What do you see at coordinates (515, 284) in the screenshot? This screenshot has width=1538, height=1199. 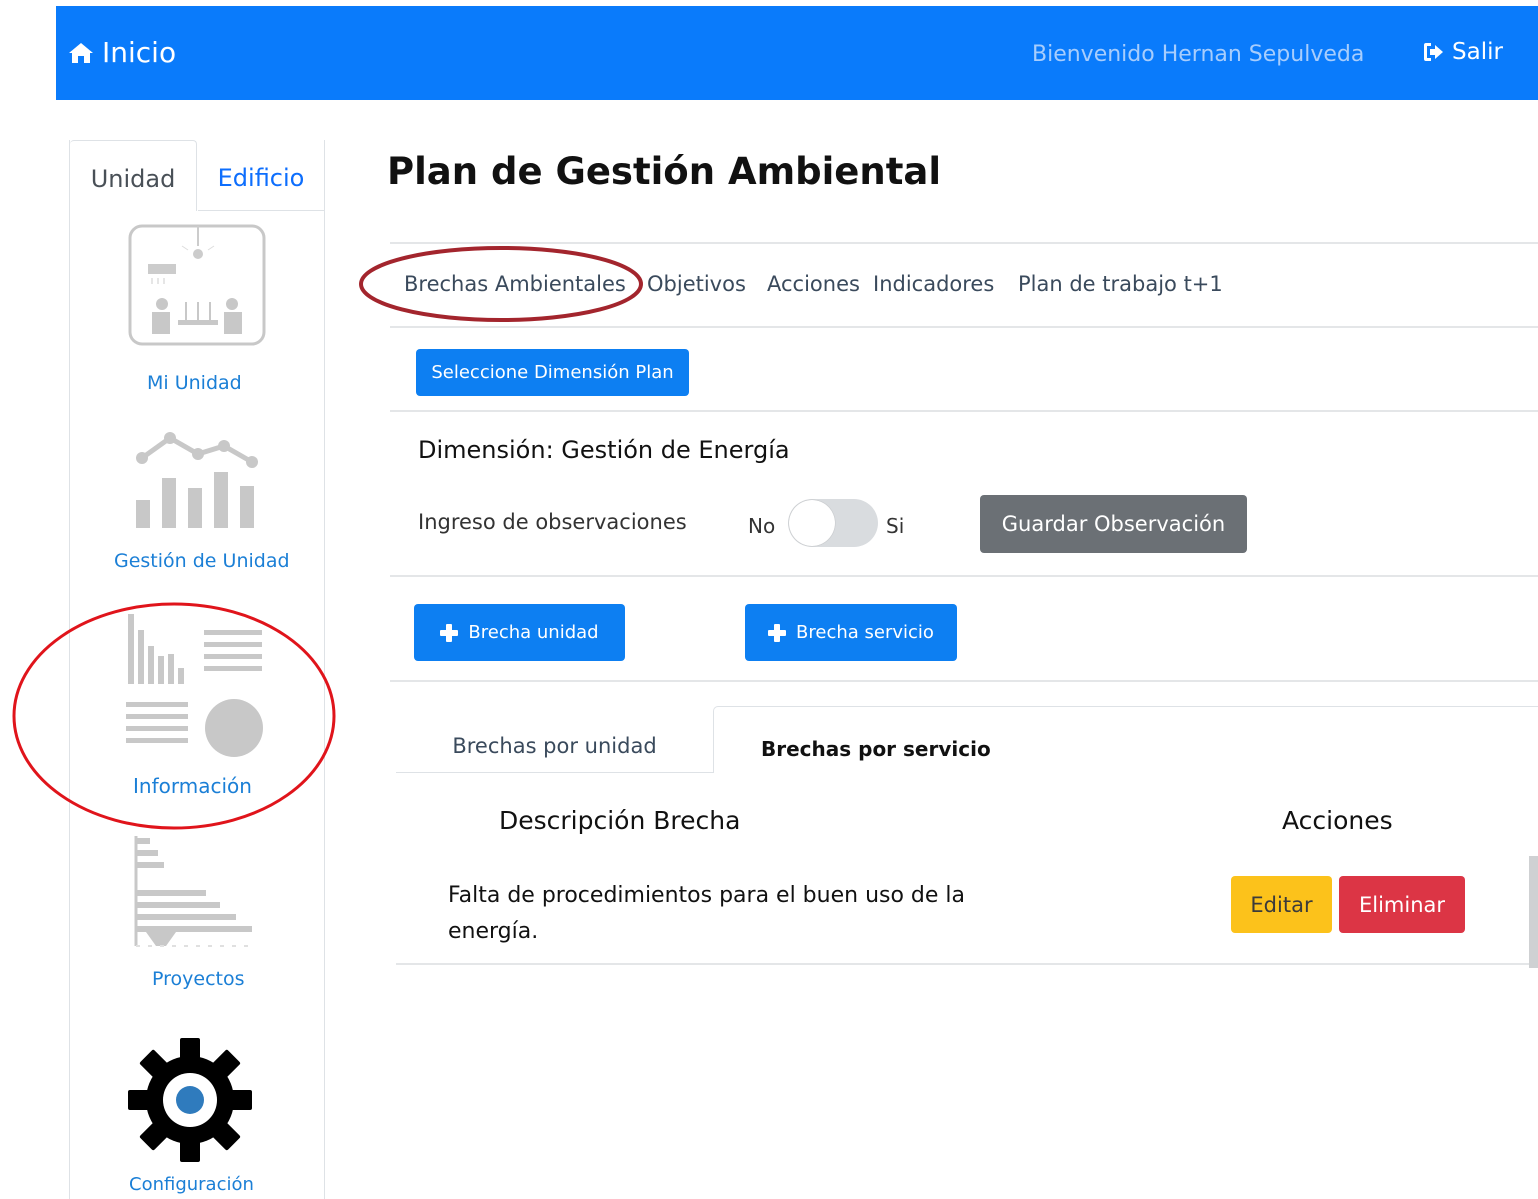 I see `subnav-brechas-ambientales: Brechas Ambientales` at bounding box center [515, 284].